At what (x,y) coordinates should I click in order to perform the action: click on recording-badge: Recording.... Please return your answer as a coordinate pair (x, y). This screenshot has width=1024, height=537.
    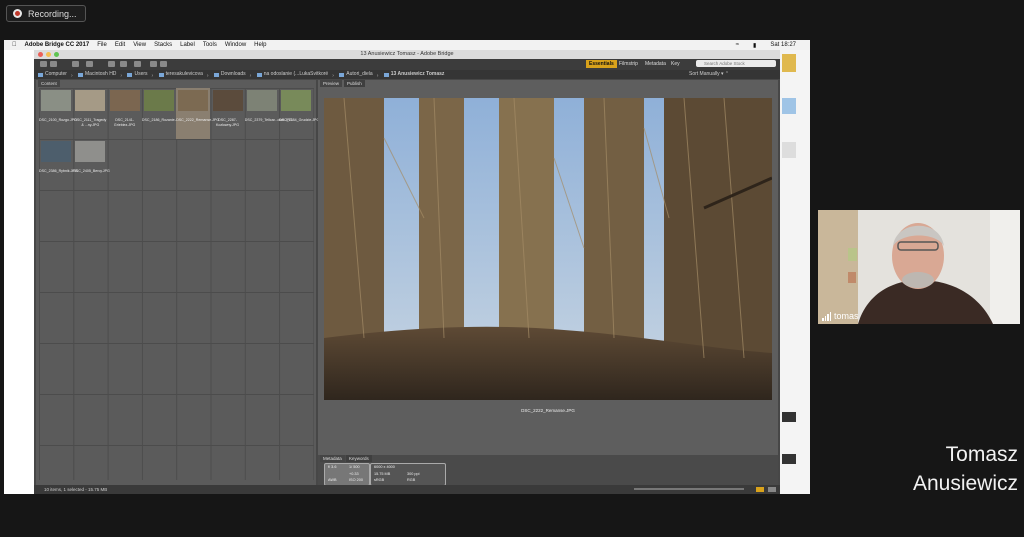
    Looking at the image, I should click on (46, 13).